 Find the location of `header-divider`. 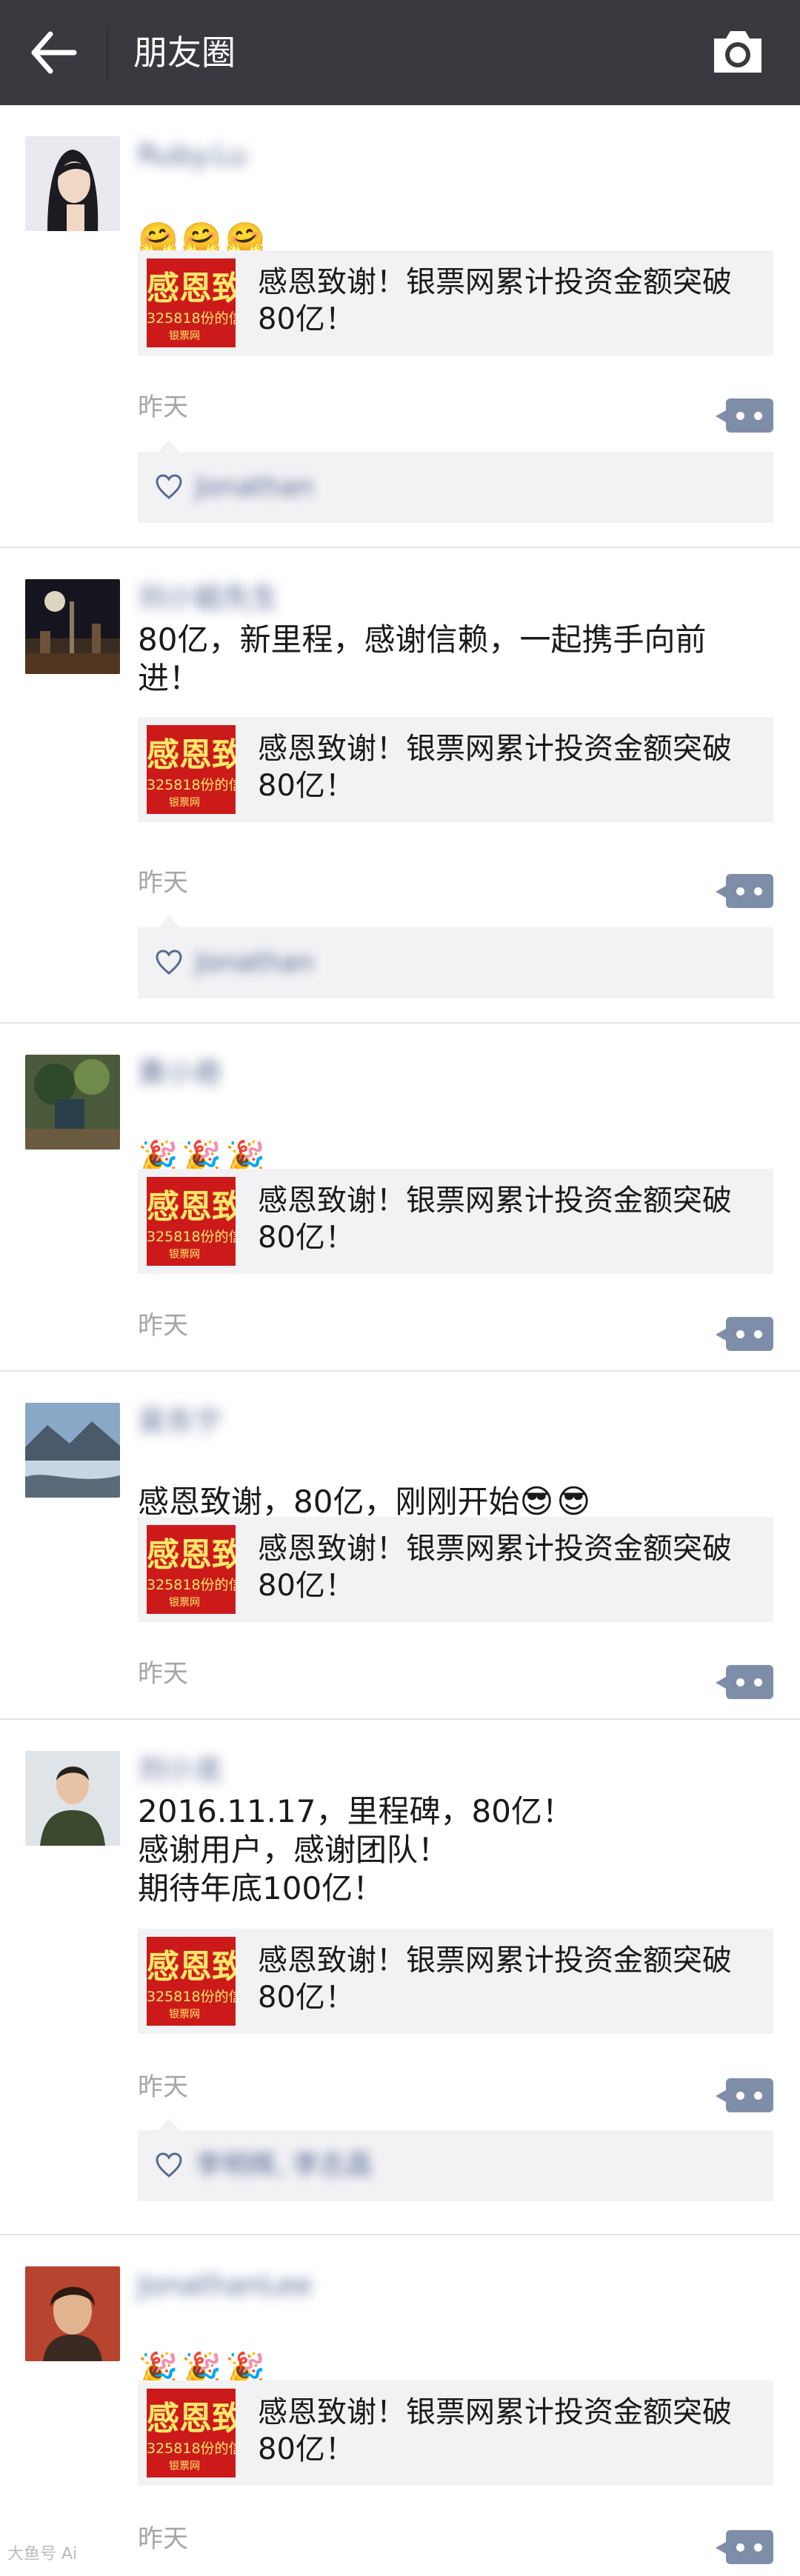

header-divider is located at coordinates (107, 53).